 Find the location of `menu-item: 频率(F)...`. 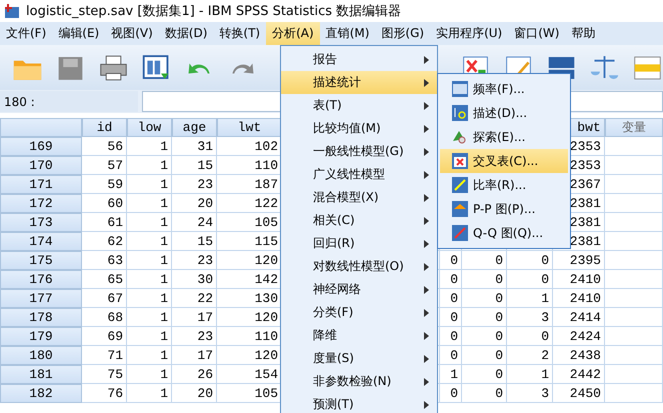

menu-item: 频率(F)... is located at coordinates (504, 89).